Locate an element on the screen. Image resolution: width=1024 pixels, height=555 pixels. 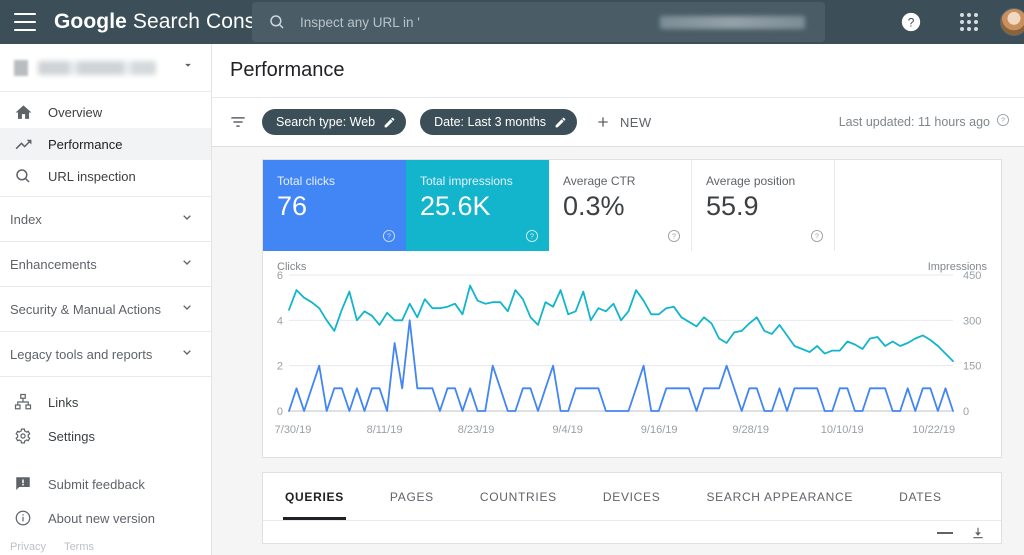
svg-text: 150 is located at coordinates (972, 367).